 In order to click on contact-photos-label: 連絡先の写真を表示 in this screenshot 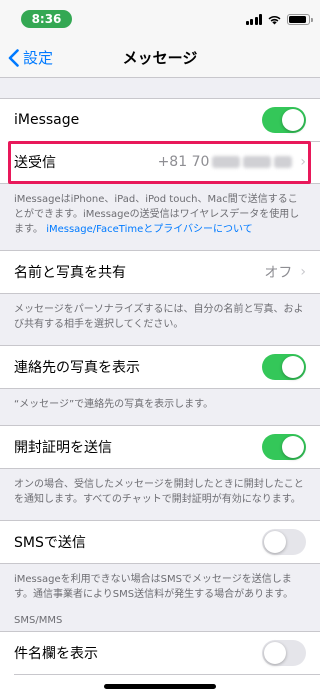, I will do `click(77, 368)`.